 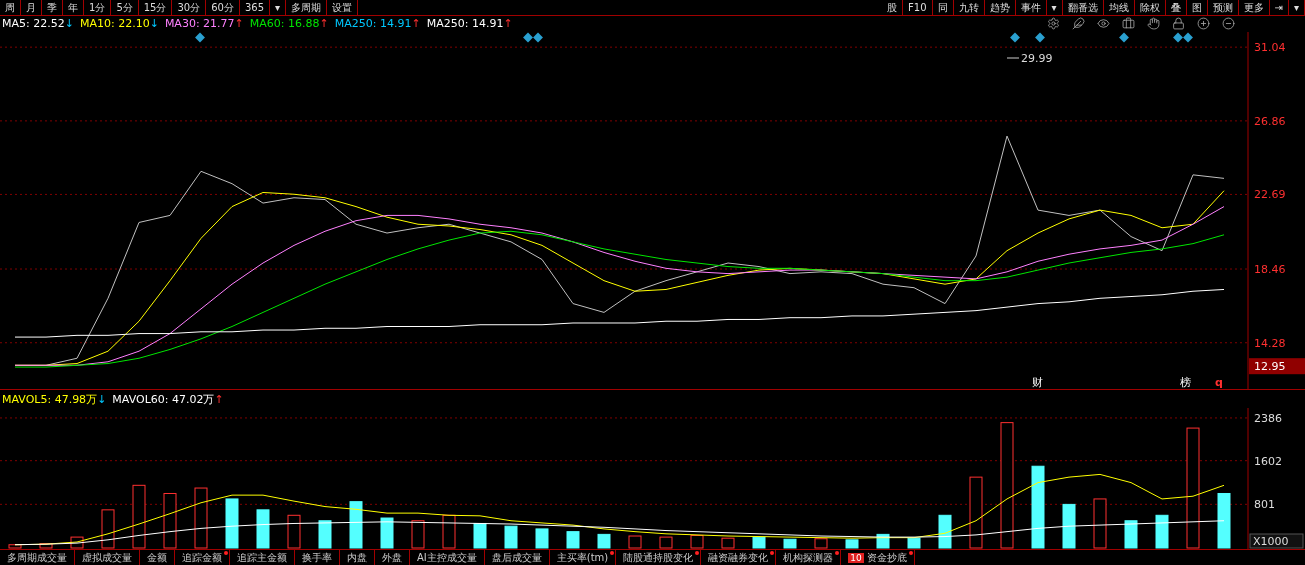 What do you see at coordinates (1029, 58) in the screenshot?
I see `high-price-callout: 29.99` at bounding box center [1029, 58].